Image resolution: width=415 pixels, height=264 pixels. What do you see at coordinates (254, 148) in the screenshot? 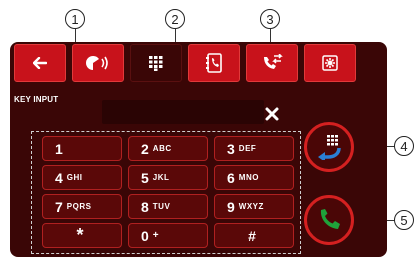
I see `key-3: 3 DEF` at bounding box center [254, 148].